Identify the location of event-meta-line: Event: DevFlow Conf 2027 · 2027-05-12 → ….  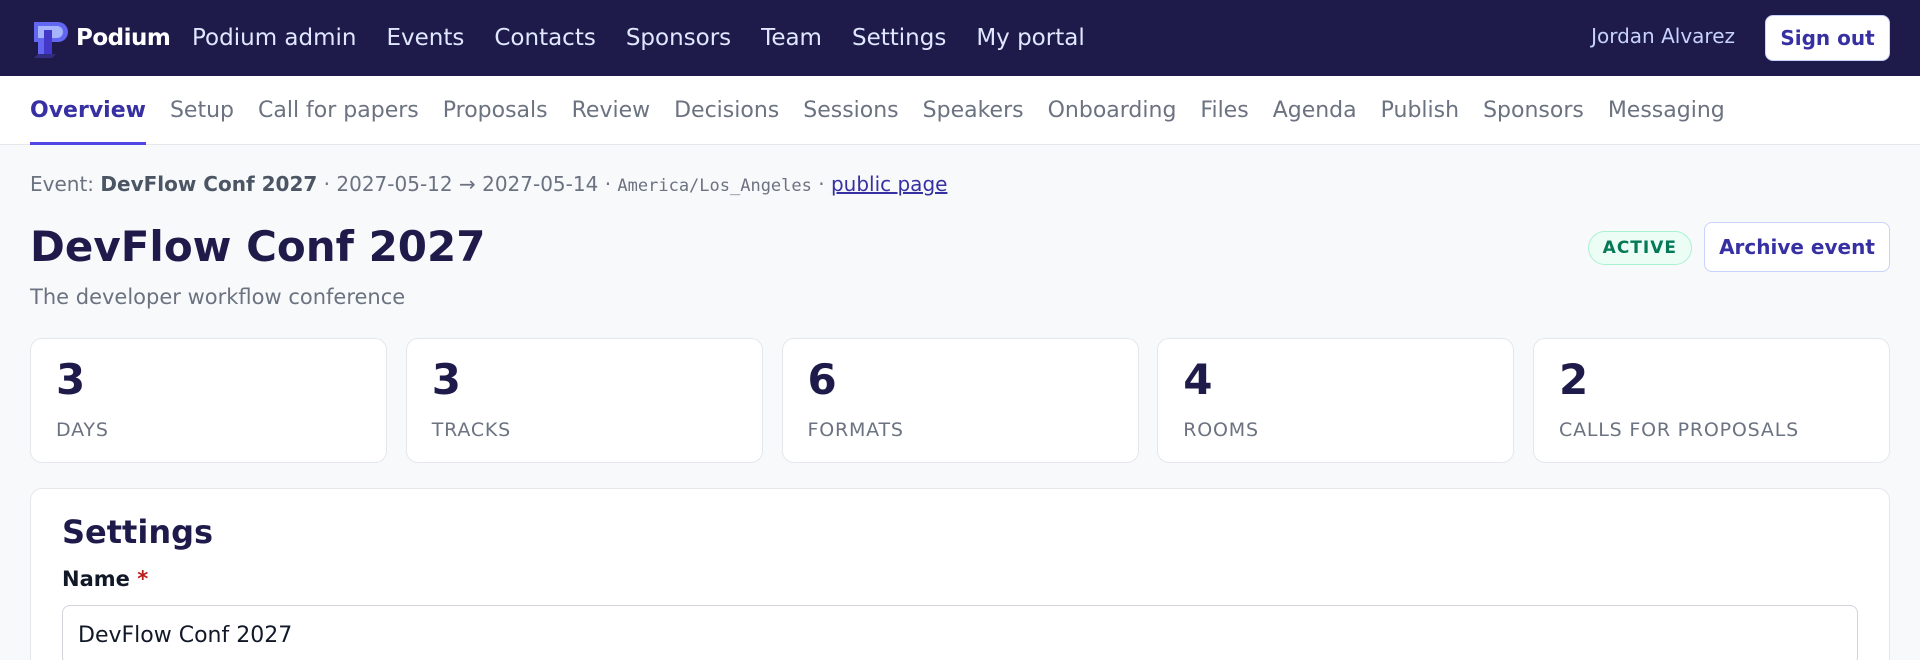
(488, 184).